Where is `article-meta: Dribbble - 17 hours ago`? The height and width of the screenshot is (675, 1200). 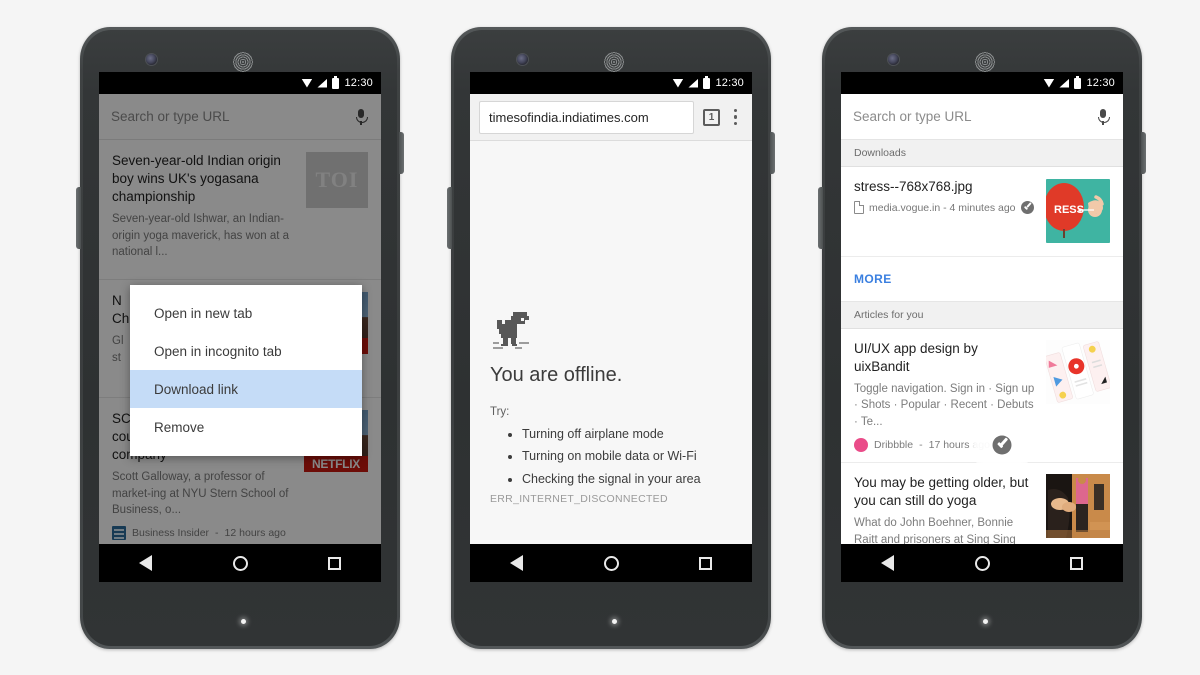
article-meta: Dribbble - 17 hours ago is located at coordinates (945, 445).